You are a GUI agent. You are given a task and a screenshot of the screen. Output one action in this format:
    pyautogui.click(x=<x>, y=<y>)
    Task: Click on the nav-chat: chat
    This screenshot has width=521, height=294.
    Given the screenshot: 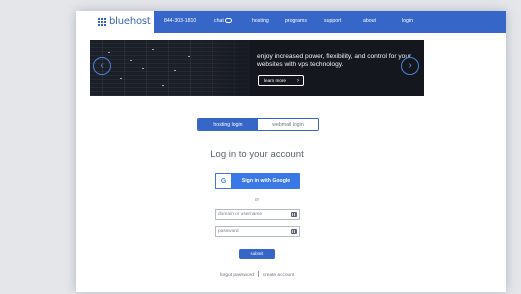 What is the action you would take?
    pyautogui.click(x=223, y=21)
    